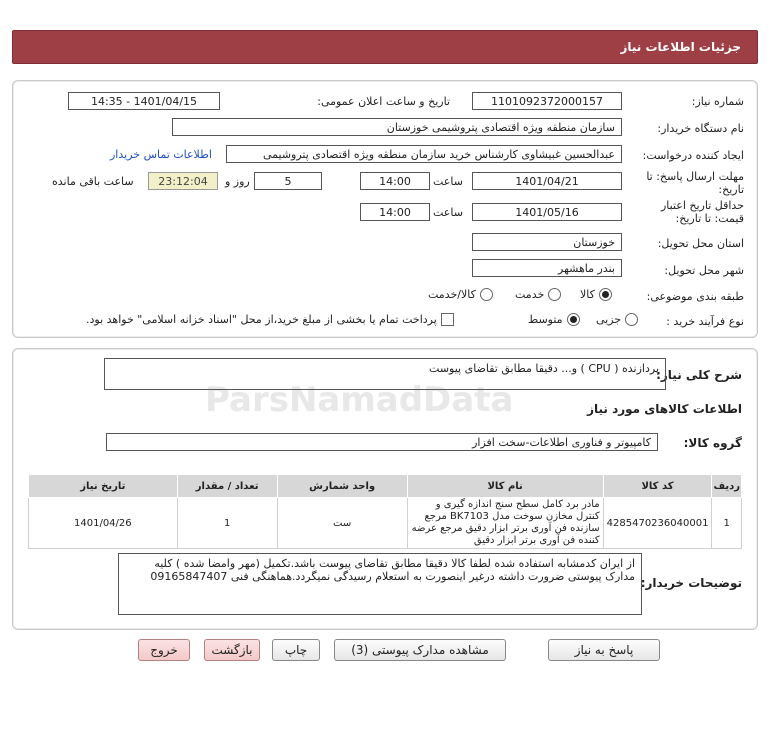 Image resolution: width=770 pixels, height=745 pixels. Describe the element at coordinates (726, 486) in the screenshot. I see `col-index: ردیف` at that location.